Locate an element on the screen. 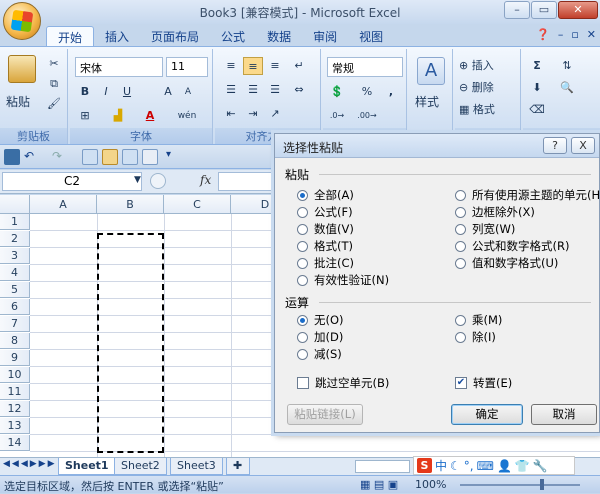  row-header: 9 is located at coordinates (15, 358).